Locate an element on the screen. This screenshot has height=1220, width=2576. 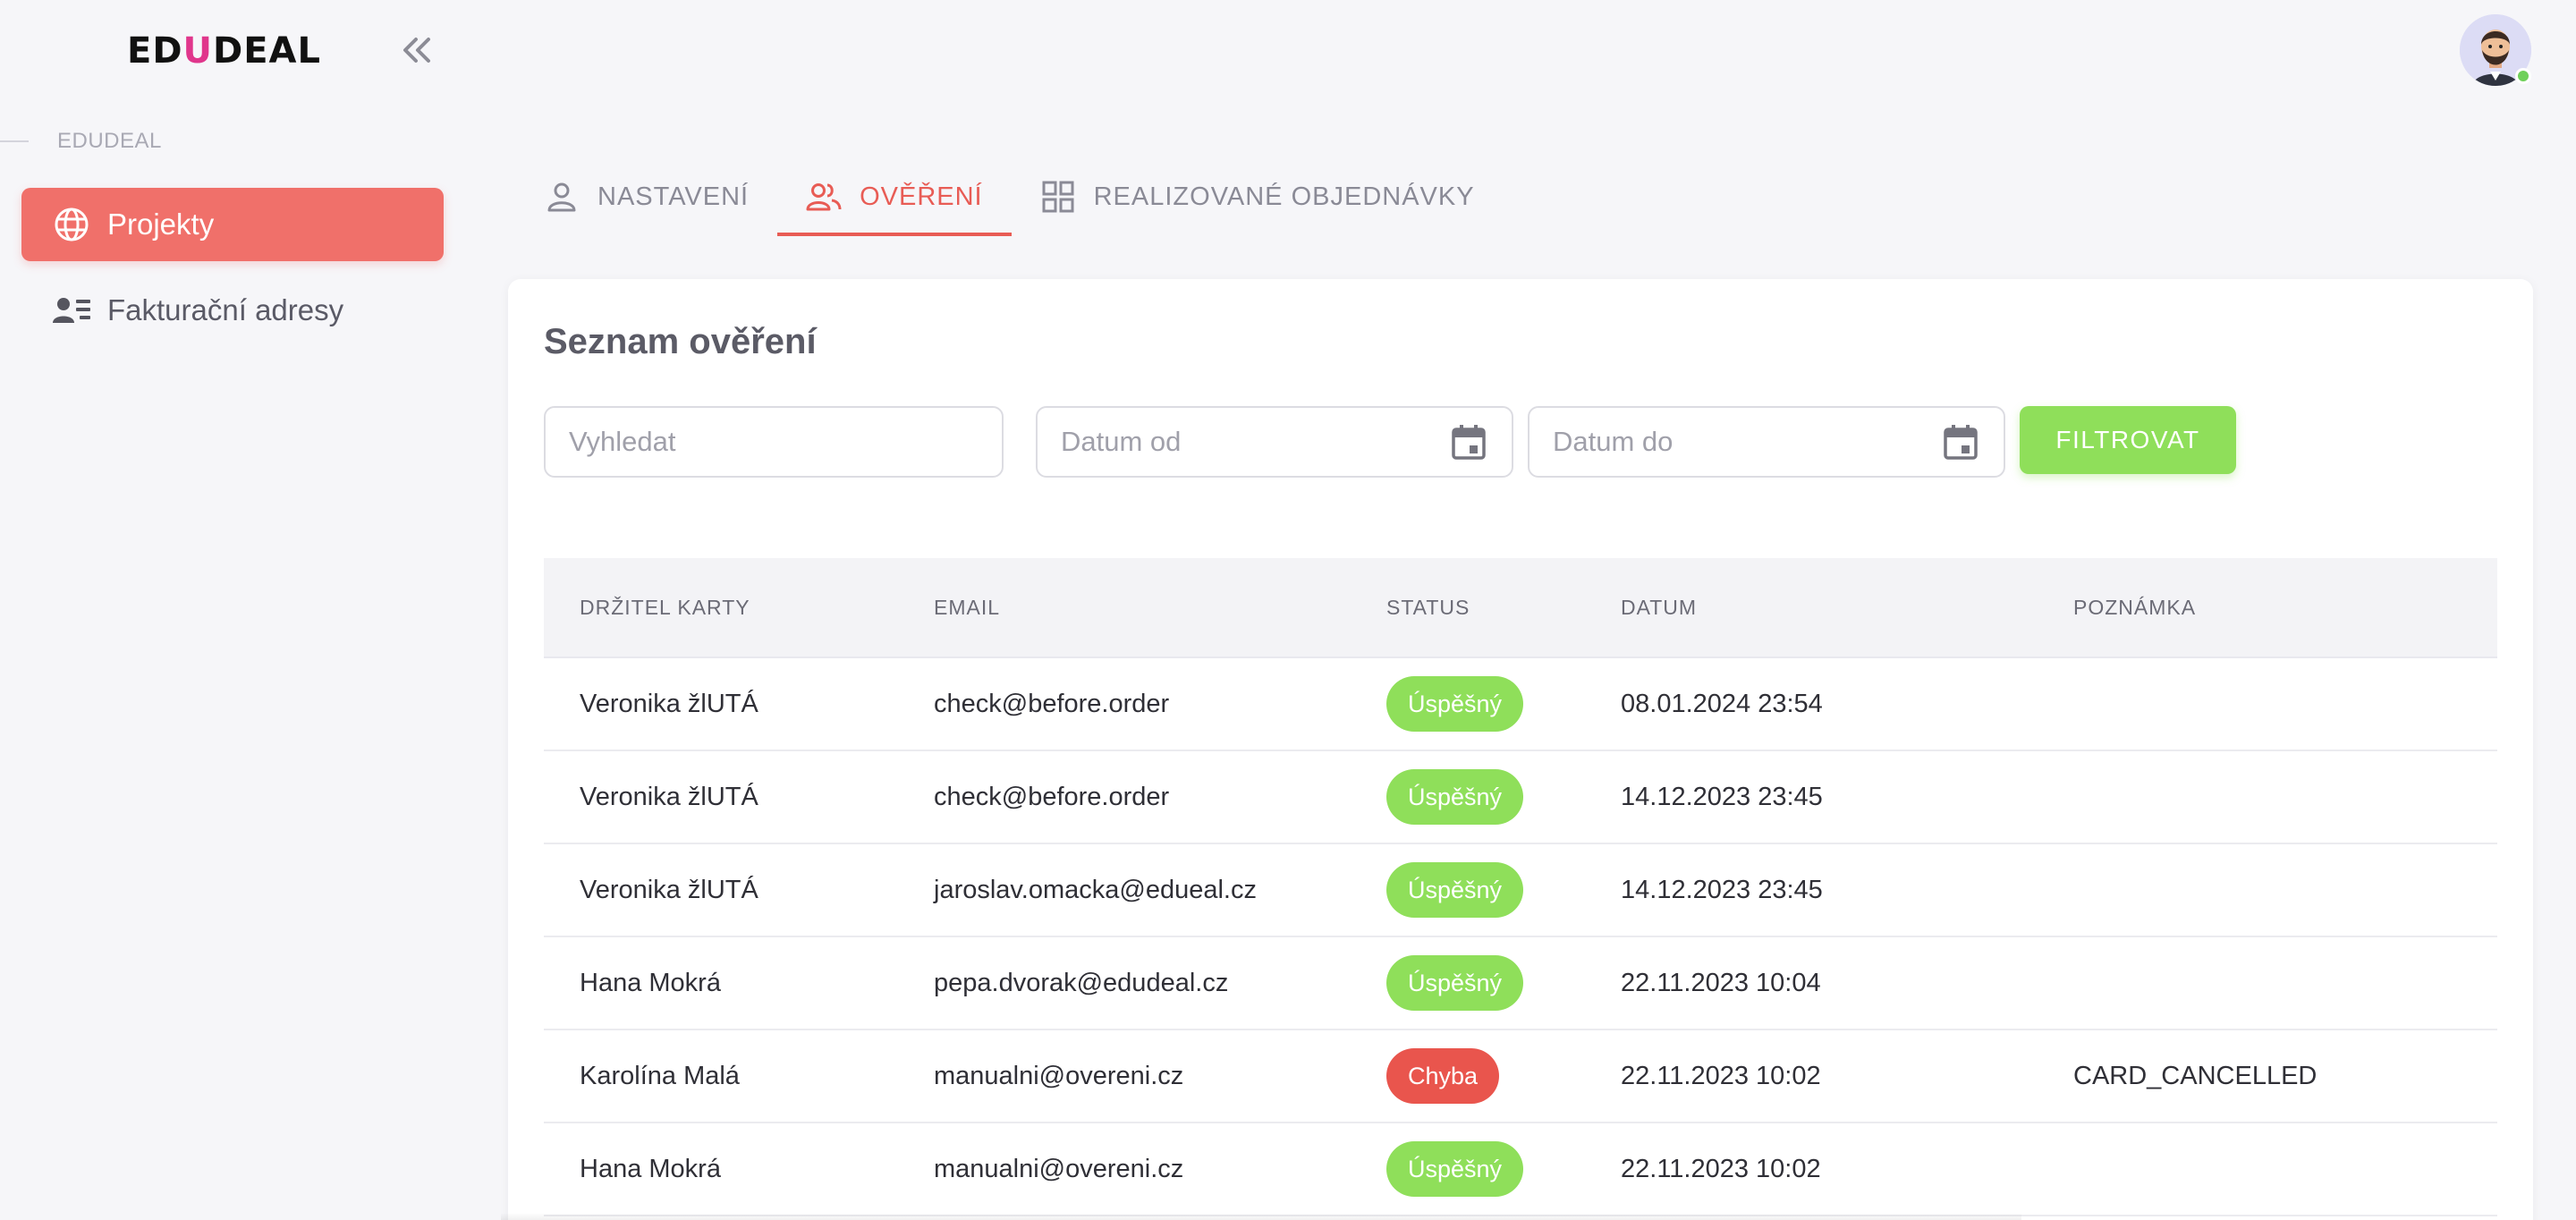
date-from-field is located at coordinates (1274, 442).